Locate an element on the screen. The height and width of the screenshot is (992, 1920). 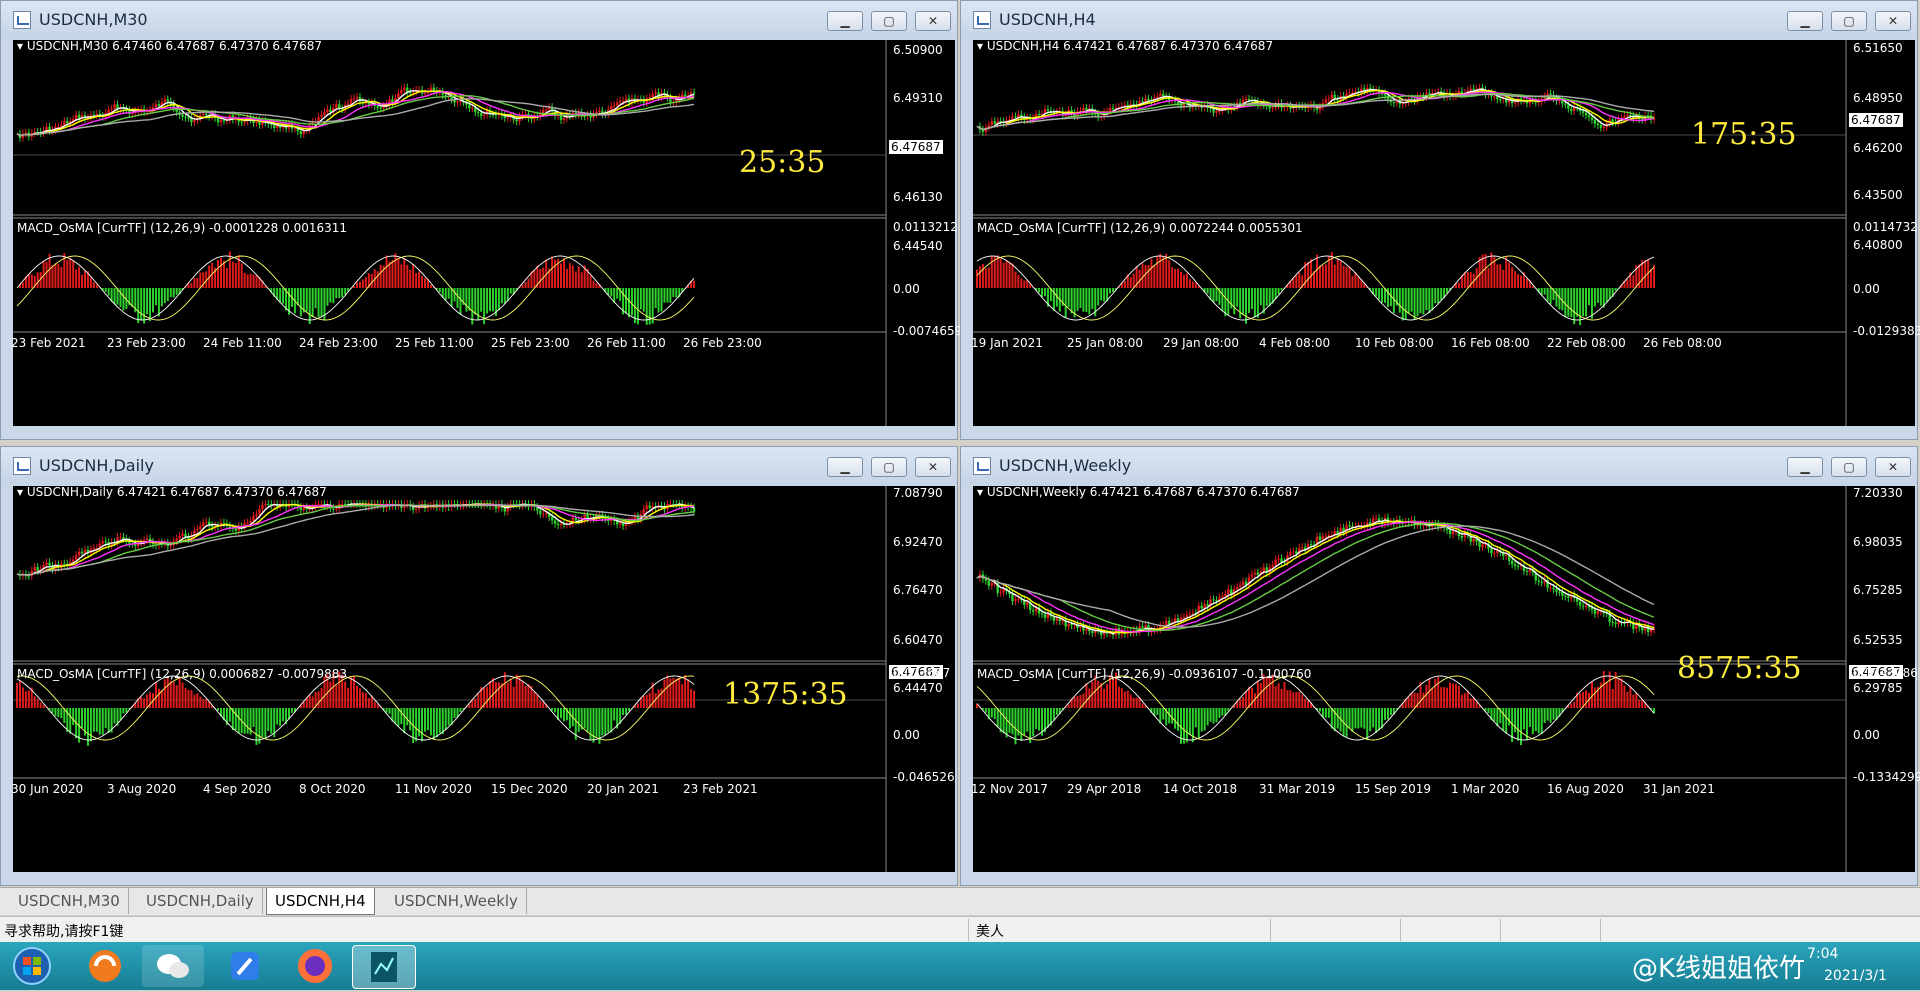
window-titlebar: USDCNH,M30 ▁ ▢ ✕ is located at coordinates (479, 20).